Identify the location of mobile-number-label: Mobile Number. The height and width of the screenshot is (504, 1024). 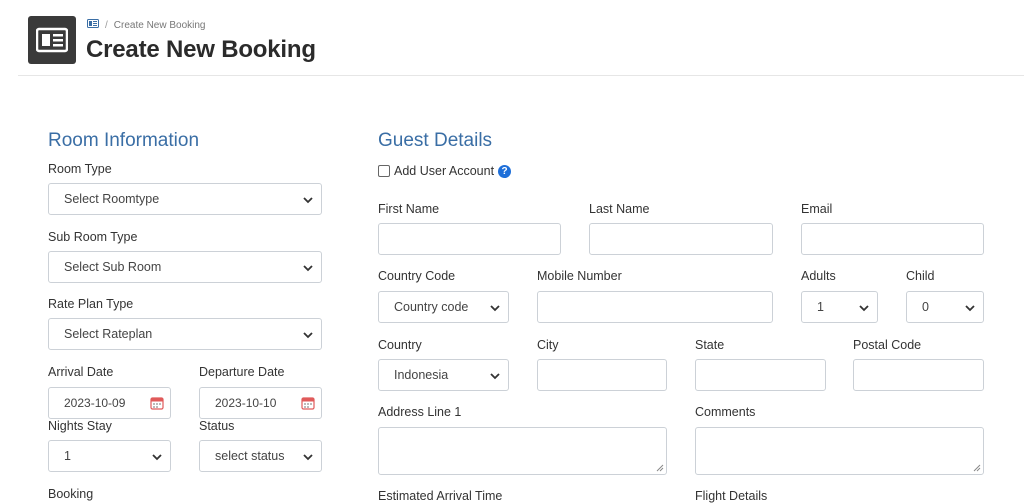
(579, 276).